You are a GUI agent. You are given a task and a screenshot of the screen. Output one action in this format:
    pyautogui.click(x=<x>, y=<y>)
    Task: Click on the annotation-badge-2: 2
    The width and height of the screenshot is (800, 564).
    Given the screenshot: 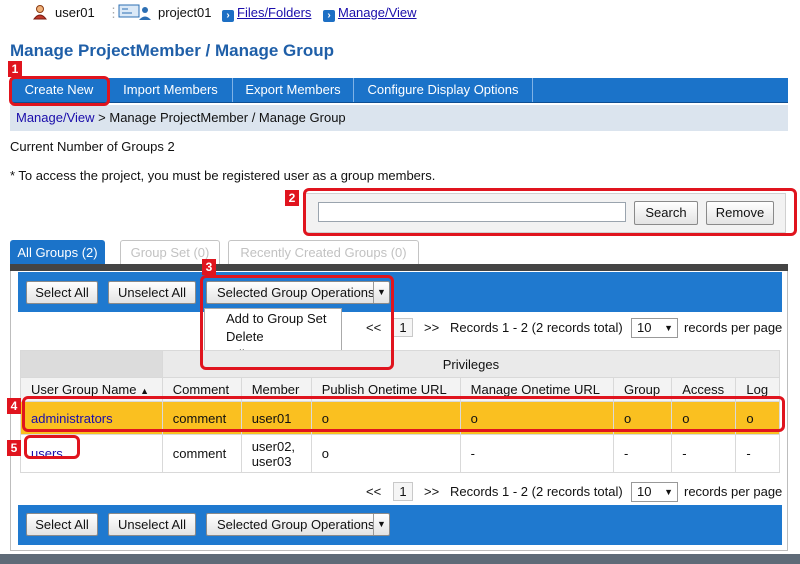 What is the action you would take?
    pyautogui.click(x=292, y=198)
    